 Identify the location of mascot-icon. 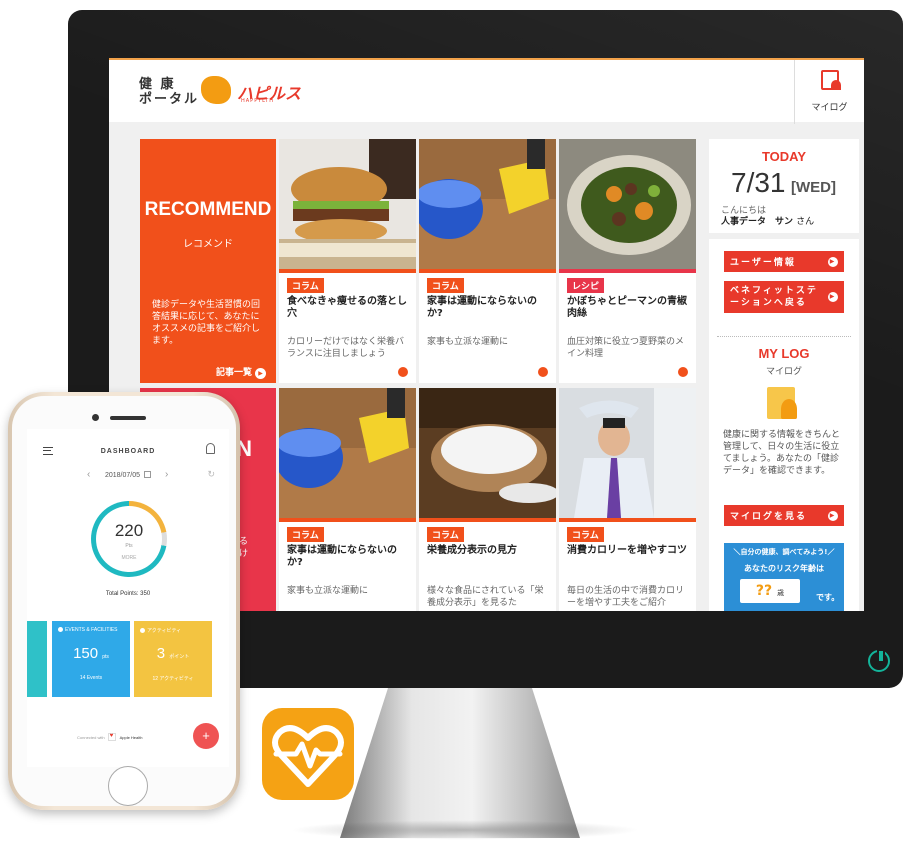
(216, 90).